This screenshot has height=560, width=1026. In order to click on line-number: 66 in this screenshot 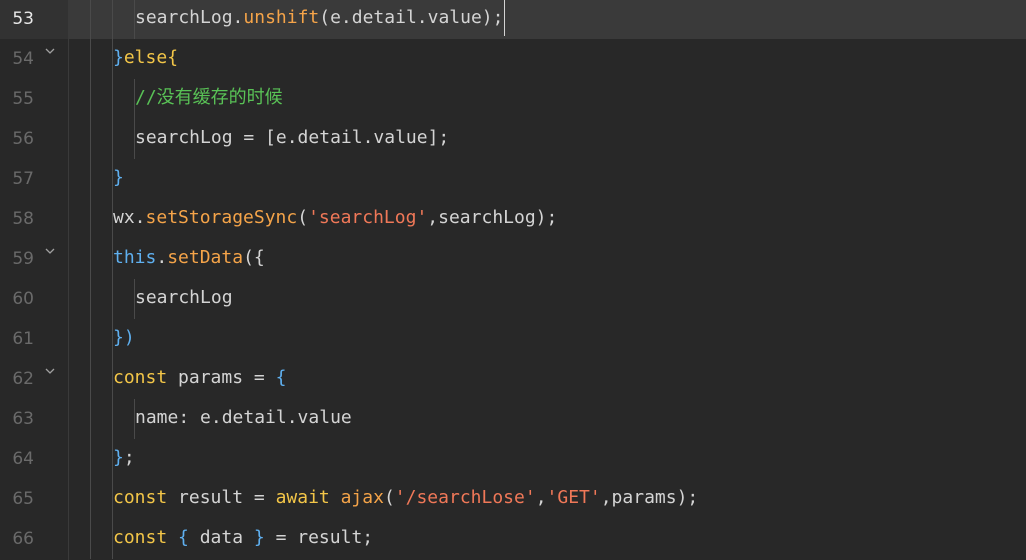, I will do `click(23, 539)`.